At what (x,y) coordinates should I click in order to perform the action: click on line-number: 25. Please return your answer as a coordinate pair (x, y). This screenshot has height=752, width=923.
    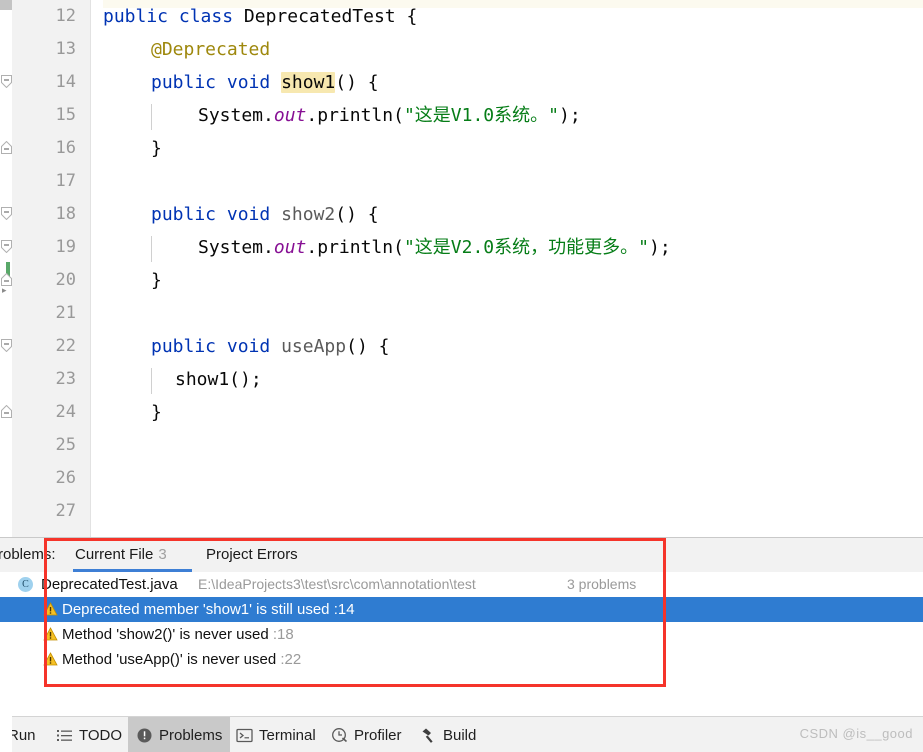
    Looking at the image, I should click on (65, 445).